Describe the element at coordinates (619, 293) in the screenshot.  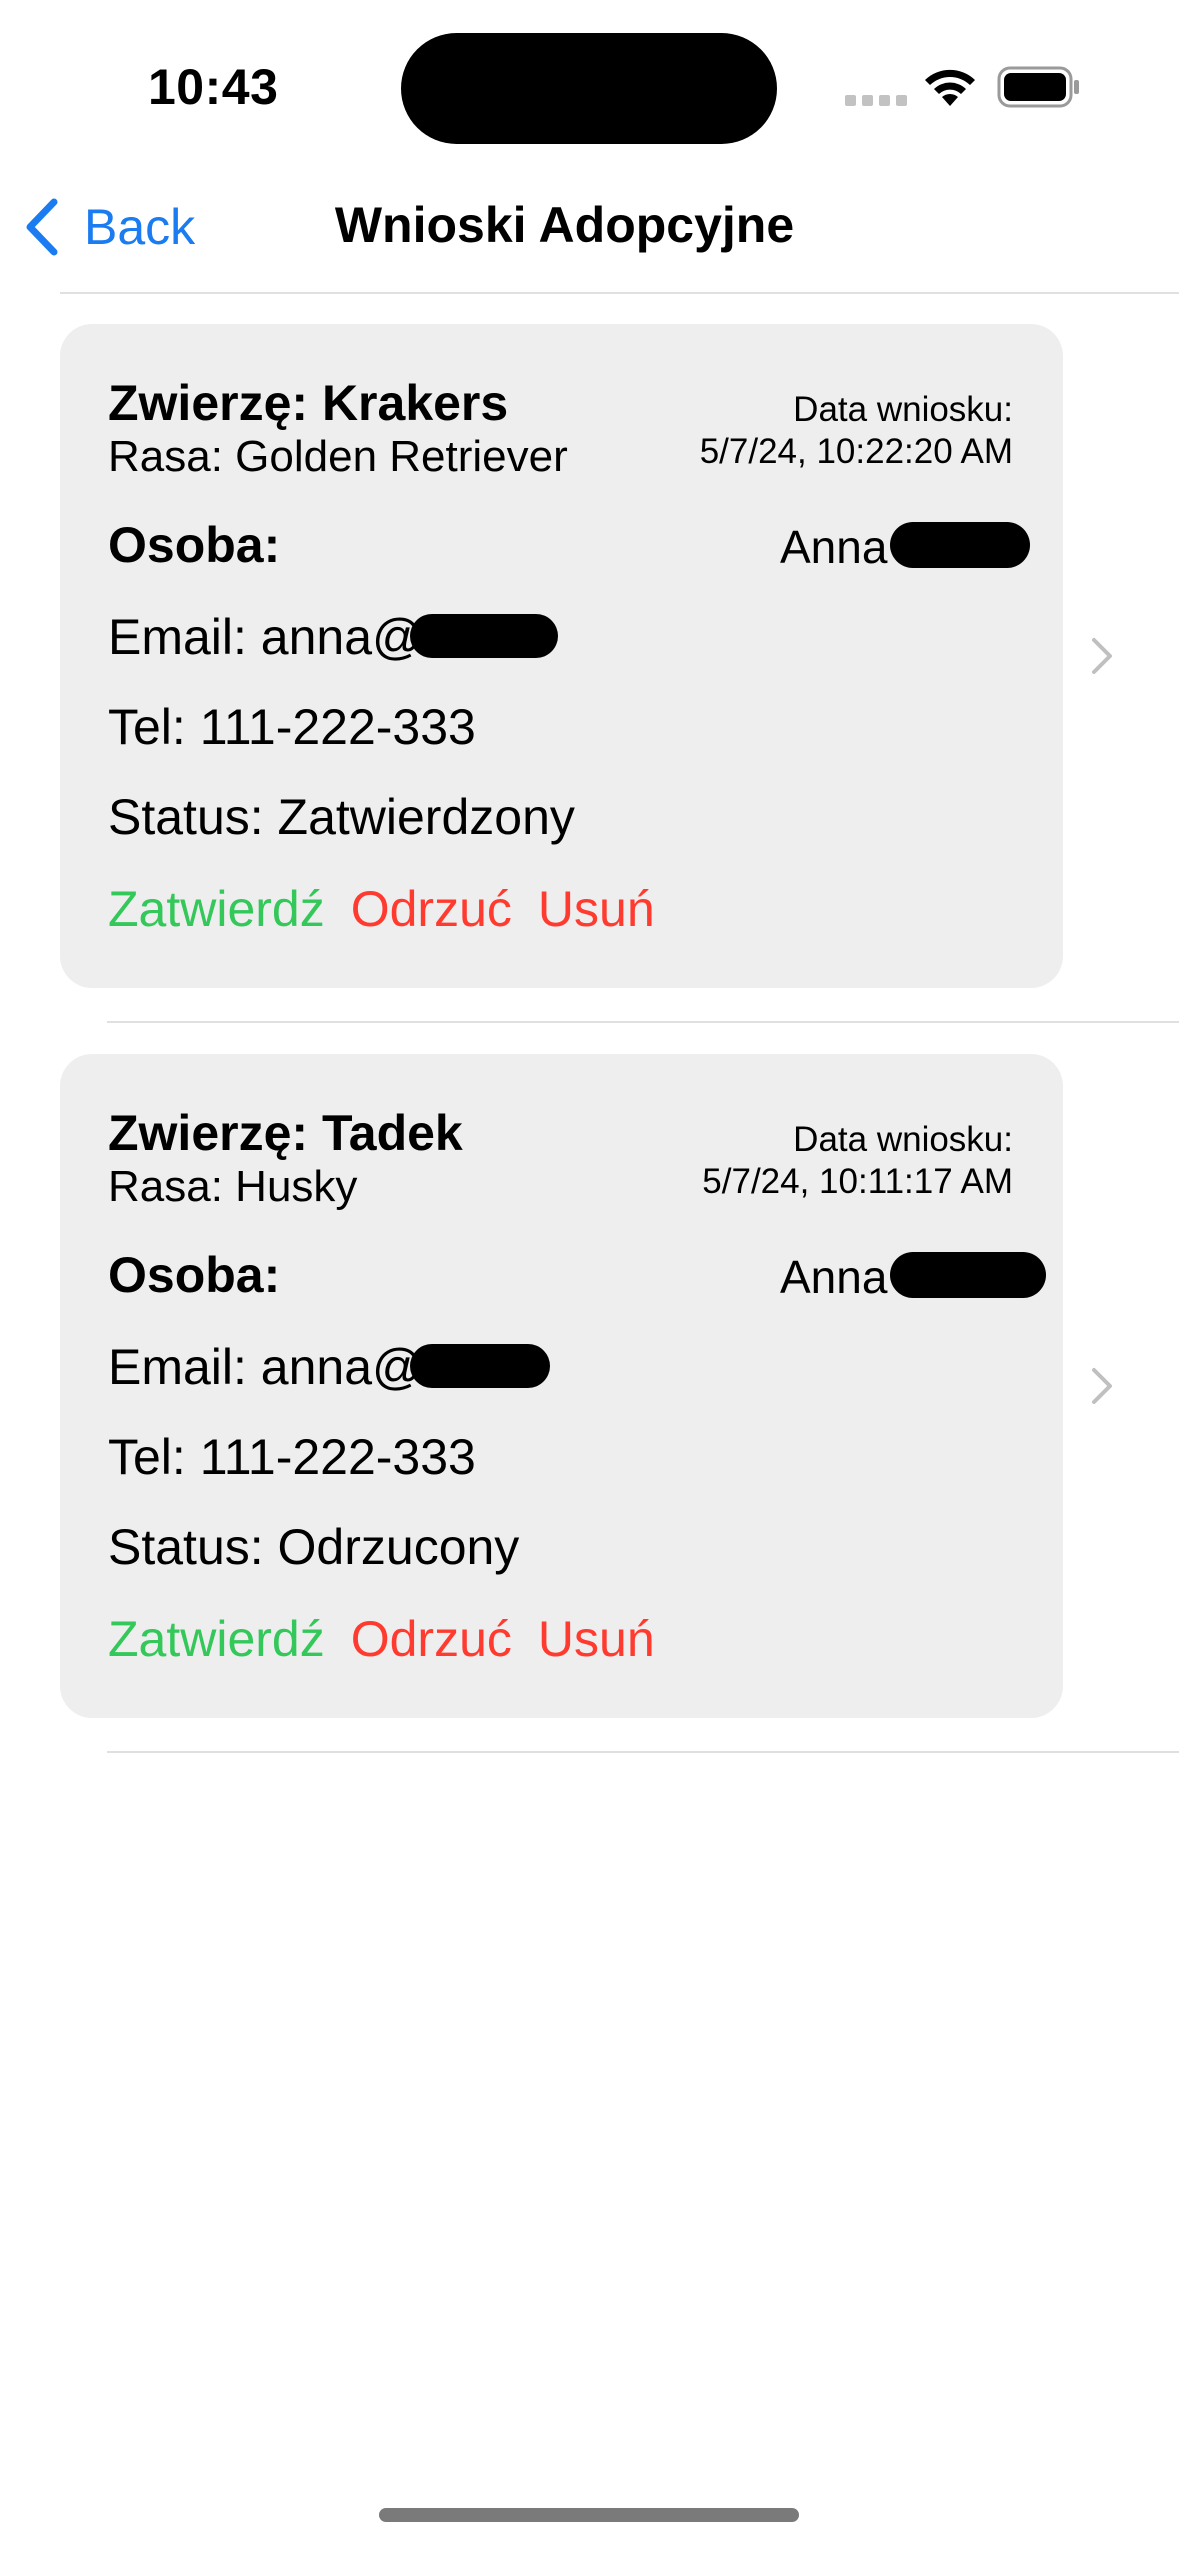
I see `nav-divider` at that location.